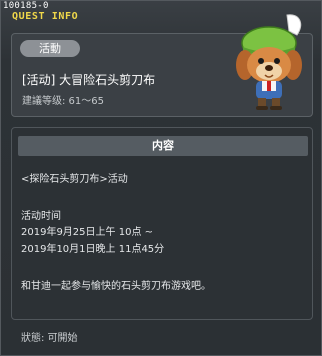 Image resolution: width=322 pixels, height=356 pixels. Describe the element at coordinates (116, 286) in the screenshot. I see `content-line: 和甘迪一起参与愉快的石头剪刀布游戏吧。` at that location.